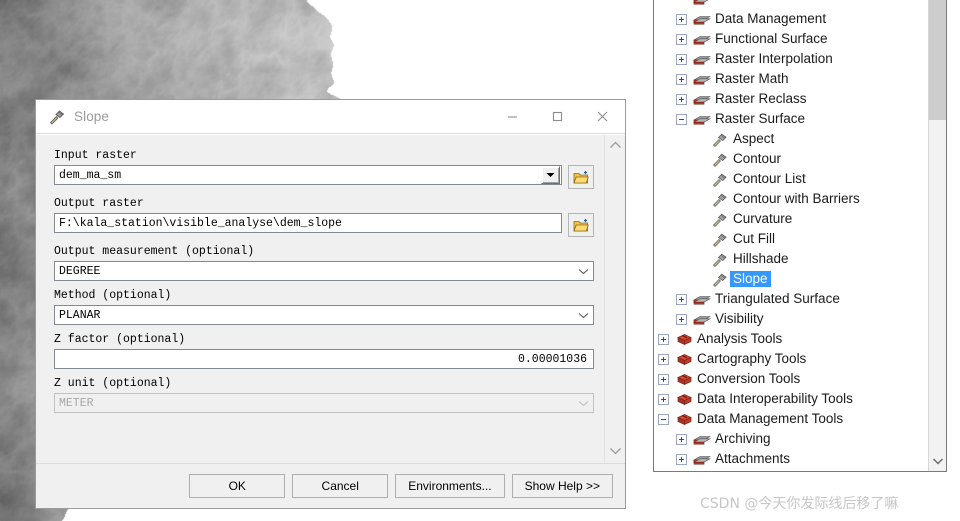 This screenshot has height=521, width=960. Describe the element at coordinates (791, 219) in the screenshot. I see `tree-item-curvature: Curvature` at that location.